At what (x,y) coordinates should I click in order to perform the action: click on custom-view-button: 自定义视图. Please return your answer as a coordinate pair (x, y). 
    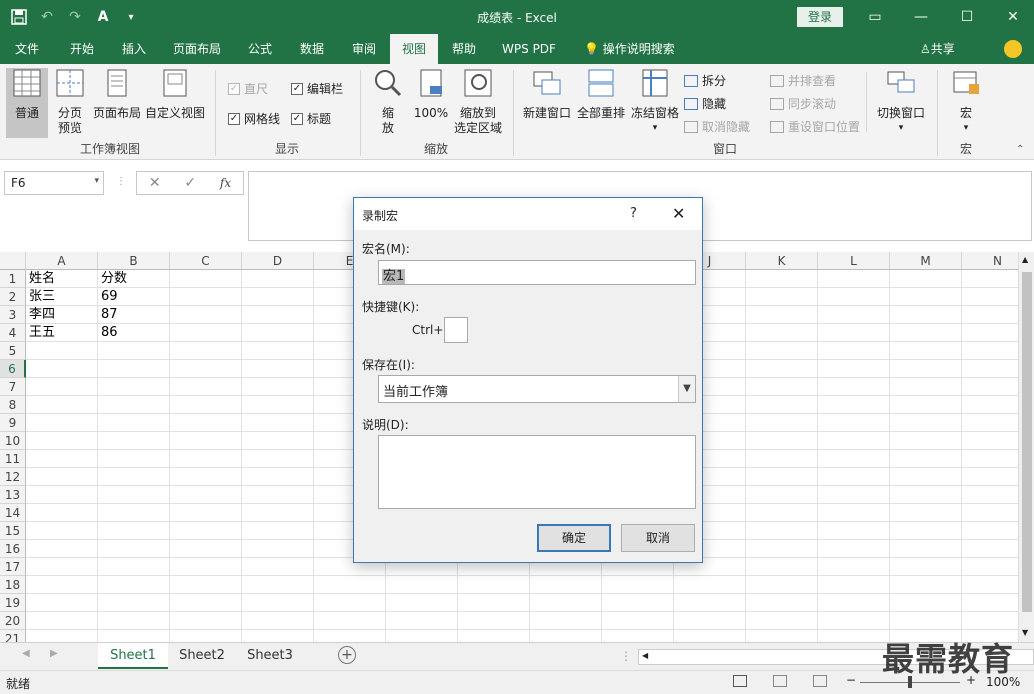
    Looking at the image, I should click on (175, 94).